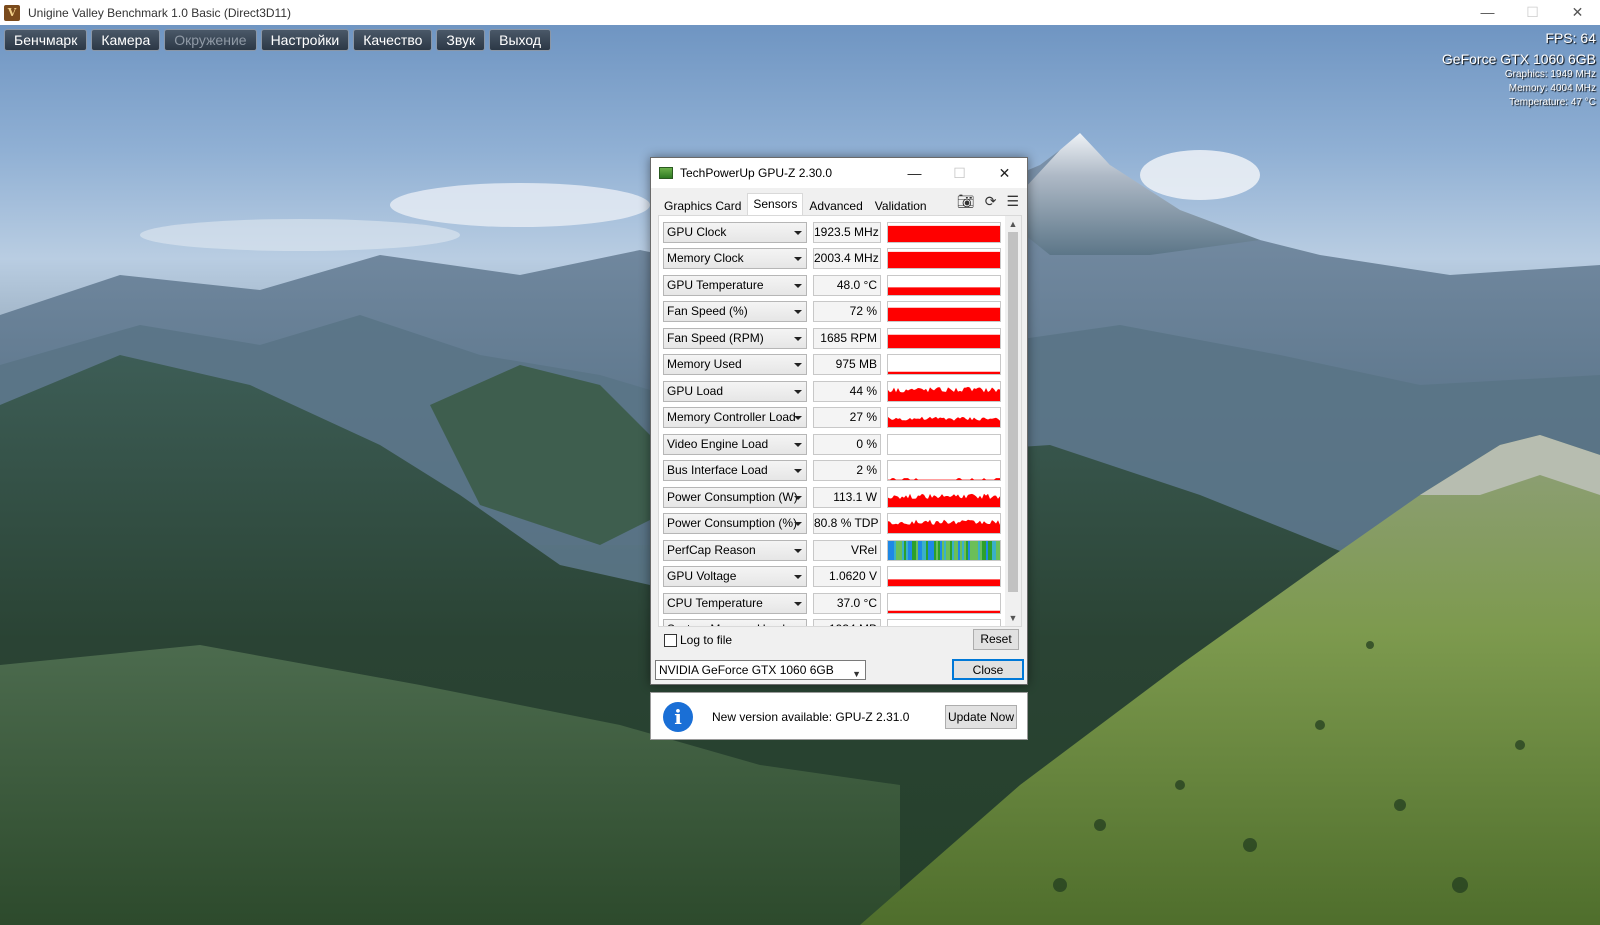 This screenshot has height=925, width=1600. Describe the element at coordinates (847, 577) in the screenshot. I see `sensor-value: 1.0620 V` at that location.